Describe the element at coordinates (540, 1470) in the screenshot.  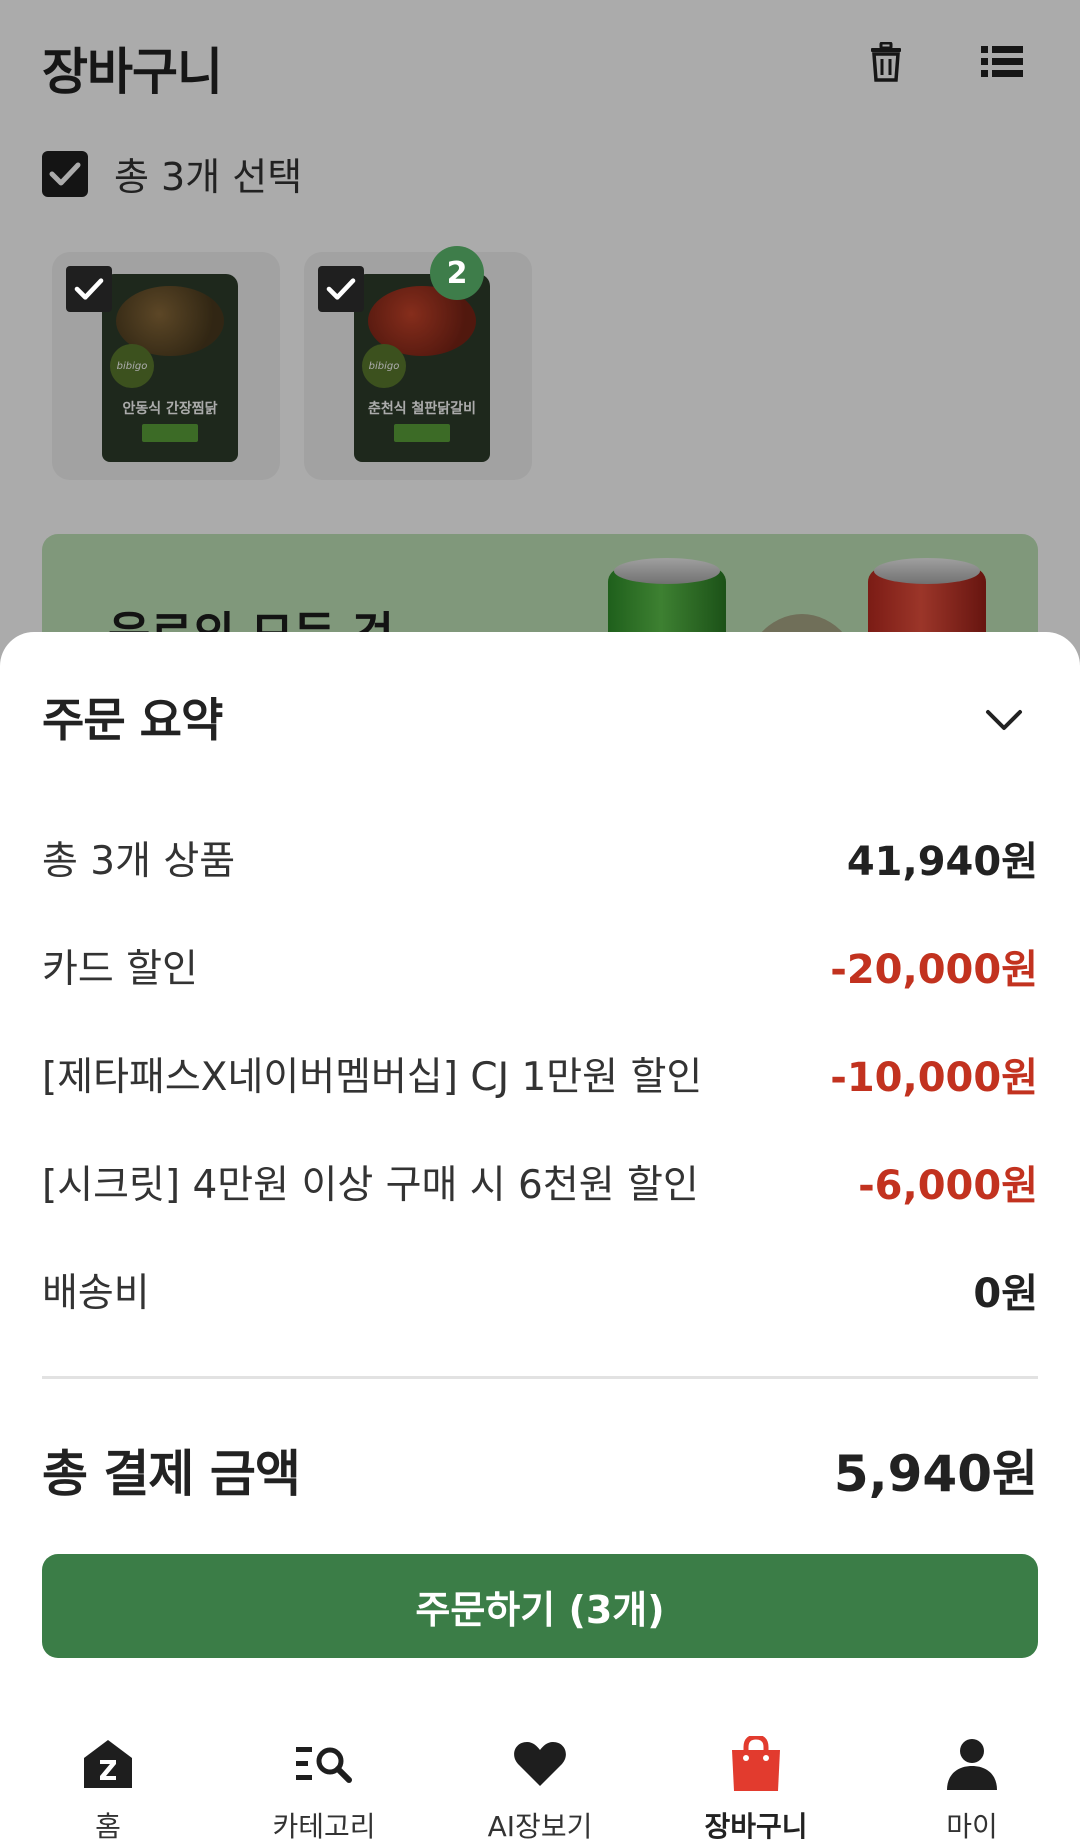
I see `total-row: 총 결제 금액 5,940원` at that location.